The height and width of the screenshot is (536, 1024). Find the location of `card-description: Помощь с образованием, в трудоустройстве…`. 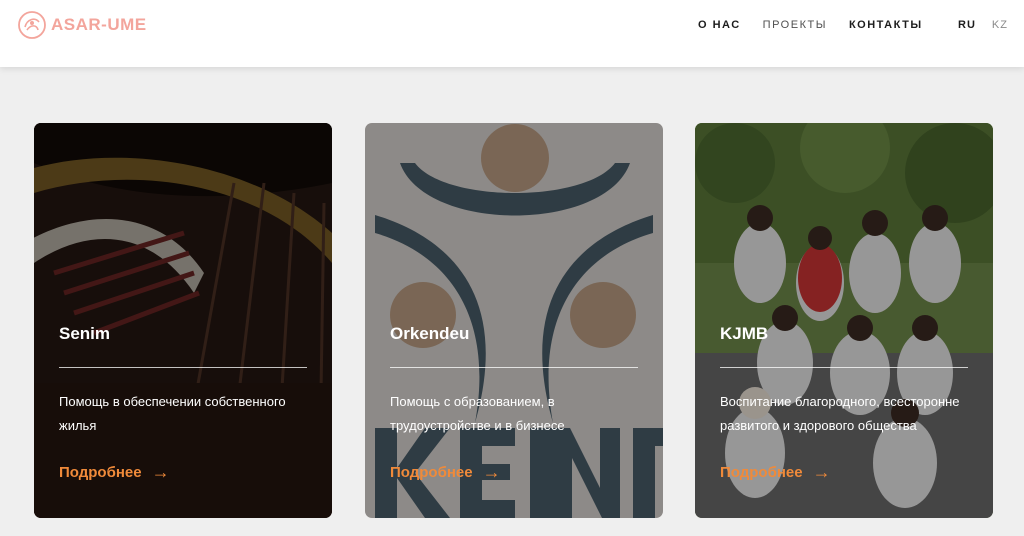

card-description: Помощь с образованием, в трудоустройстве… is located at coordinates (477, 413).